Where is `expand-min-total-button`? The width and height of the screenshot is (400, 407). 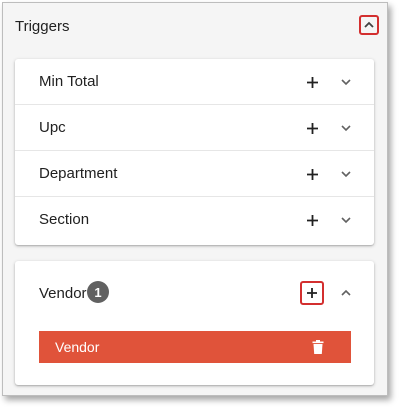 expand-min-total-button is located at coordinates (346, 82).